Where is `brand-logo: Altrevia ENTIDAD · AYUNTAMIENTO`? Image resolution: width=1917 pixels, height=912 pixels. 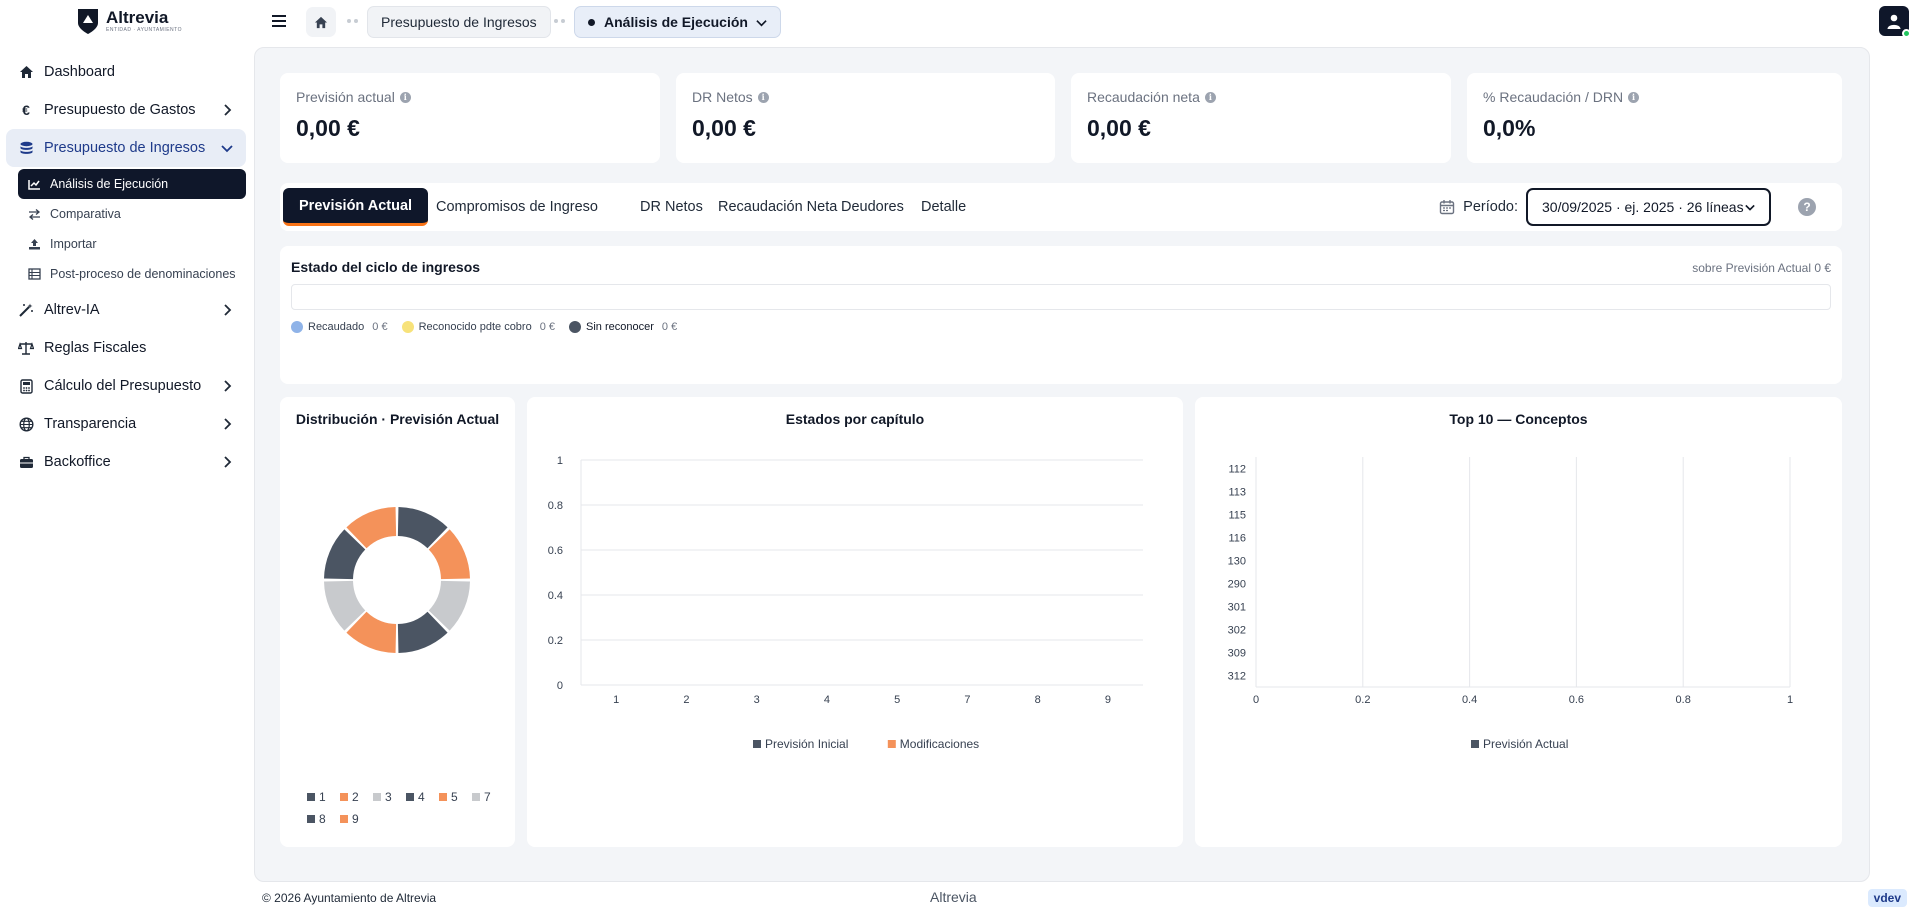
brand-logo: Altrevia ENTIDAD · AYUNTAMIENTO is located at coordinates (129, 21).